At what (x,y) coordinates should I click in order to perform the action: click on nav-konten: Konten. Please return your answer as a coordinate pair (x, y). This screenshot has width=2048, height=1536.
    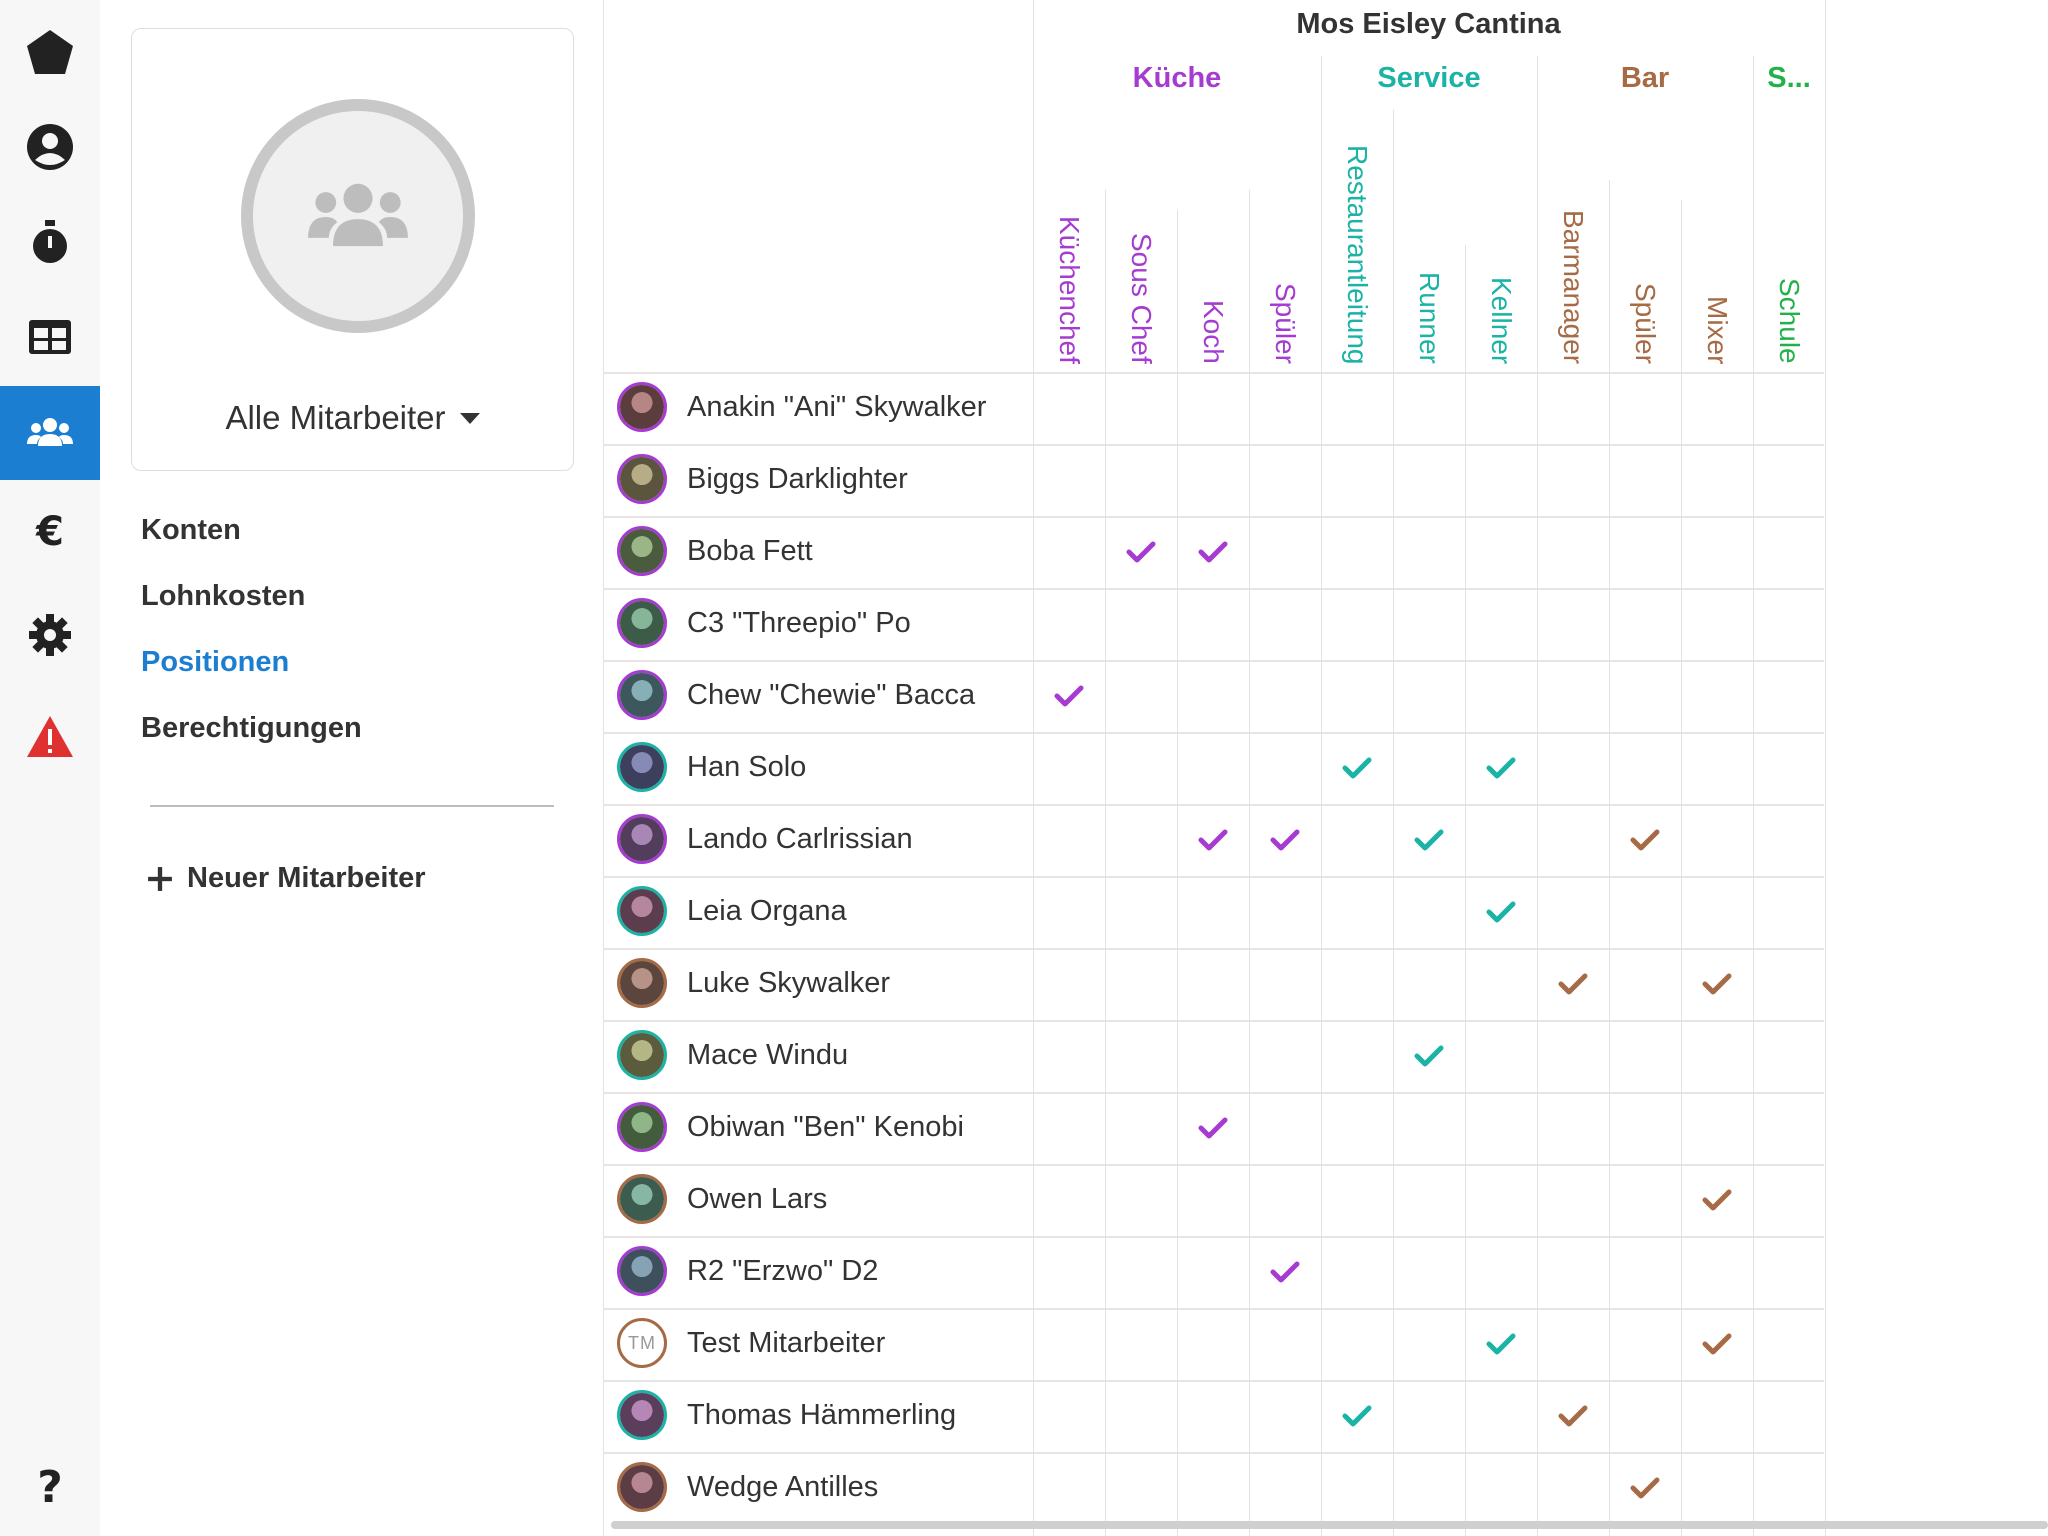
    Looking at the image, I should click on (191, 530).